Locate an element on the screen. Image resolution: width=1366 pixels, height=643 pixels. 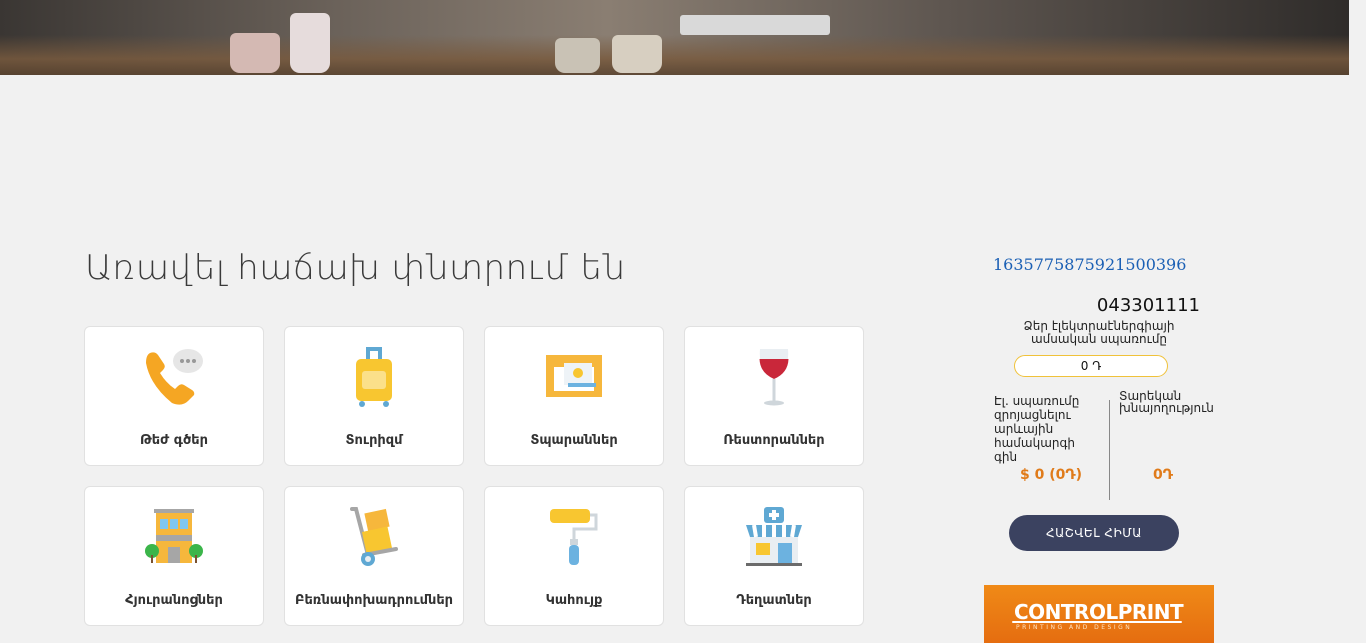
category-label: Տպարաններ is located at coordinates (574, 440).